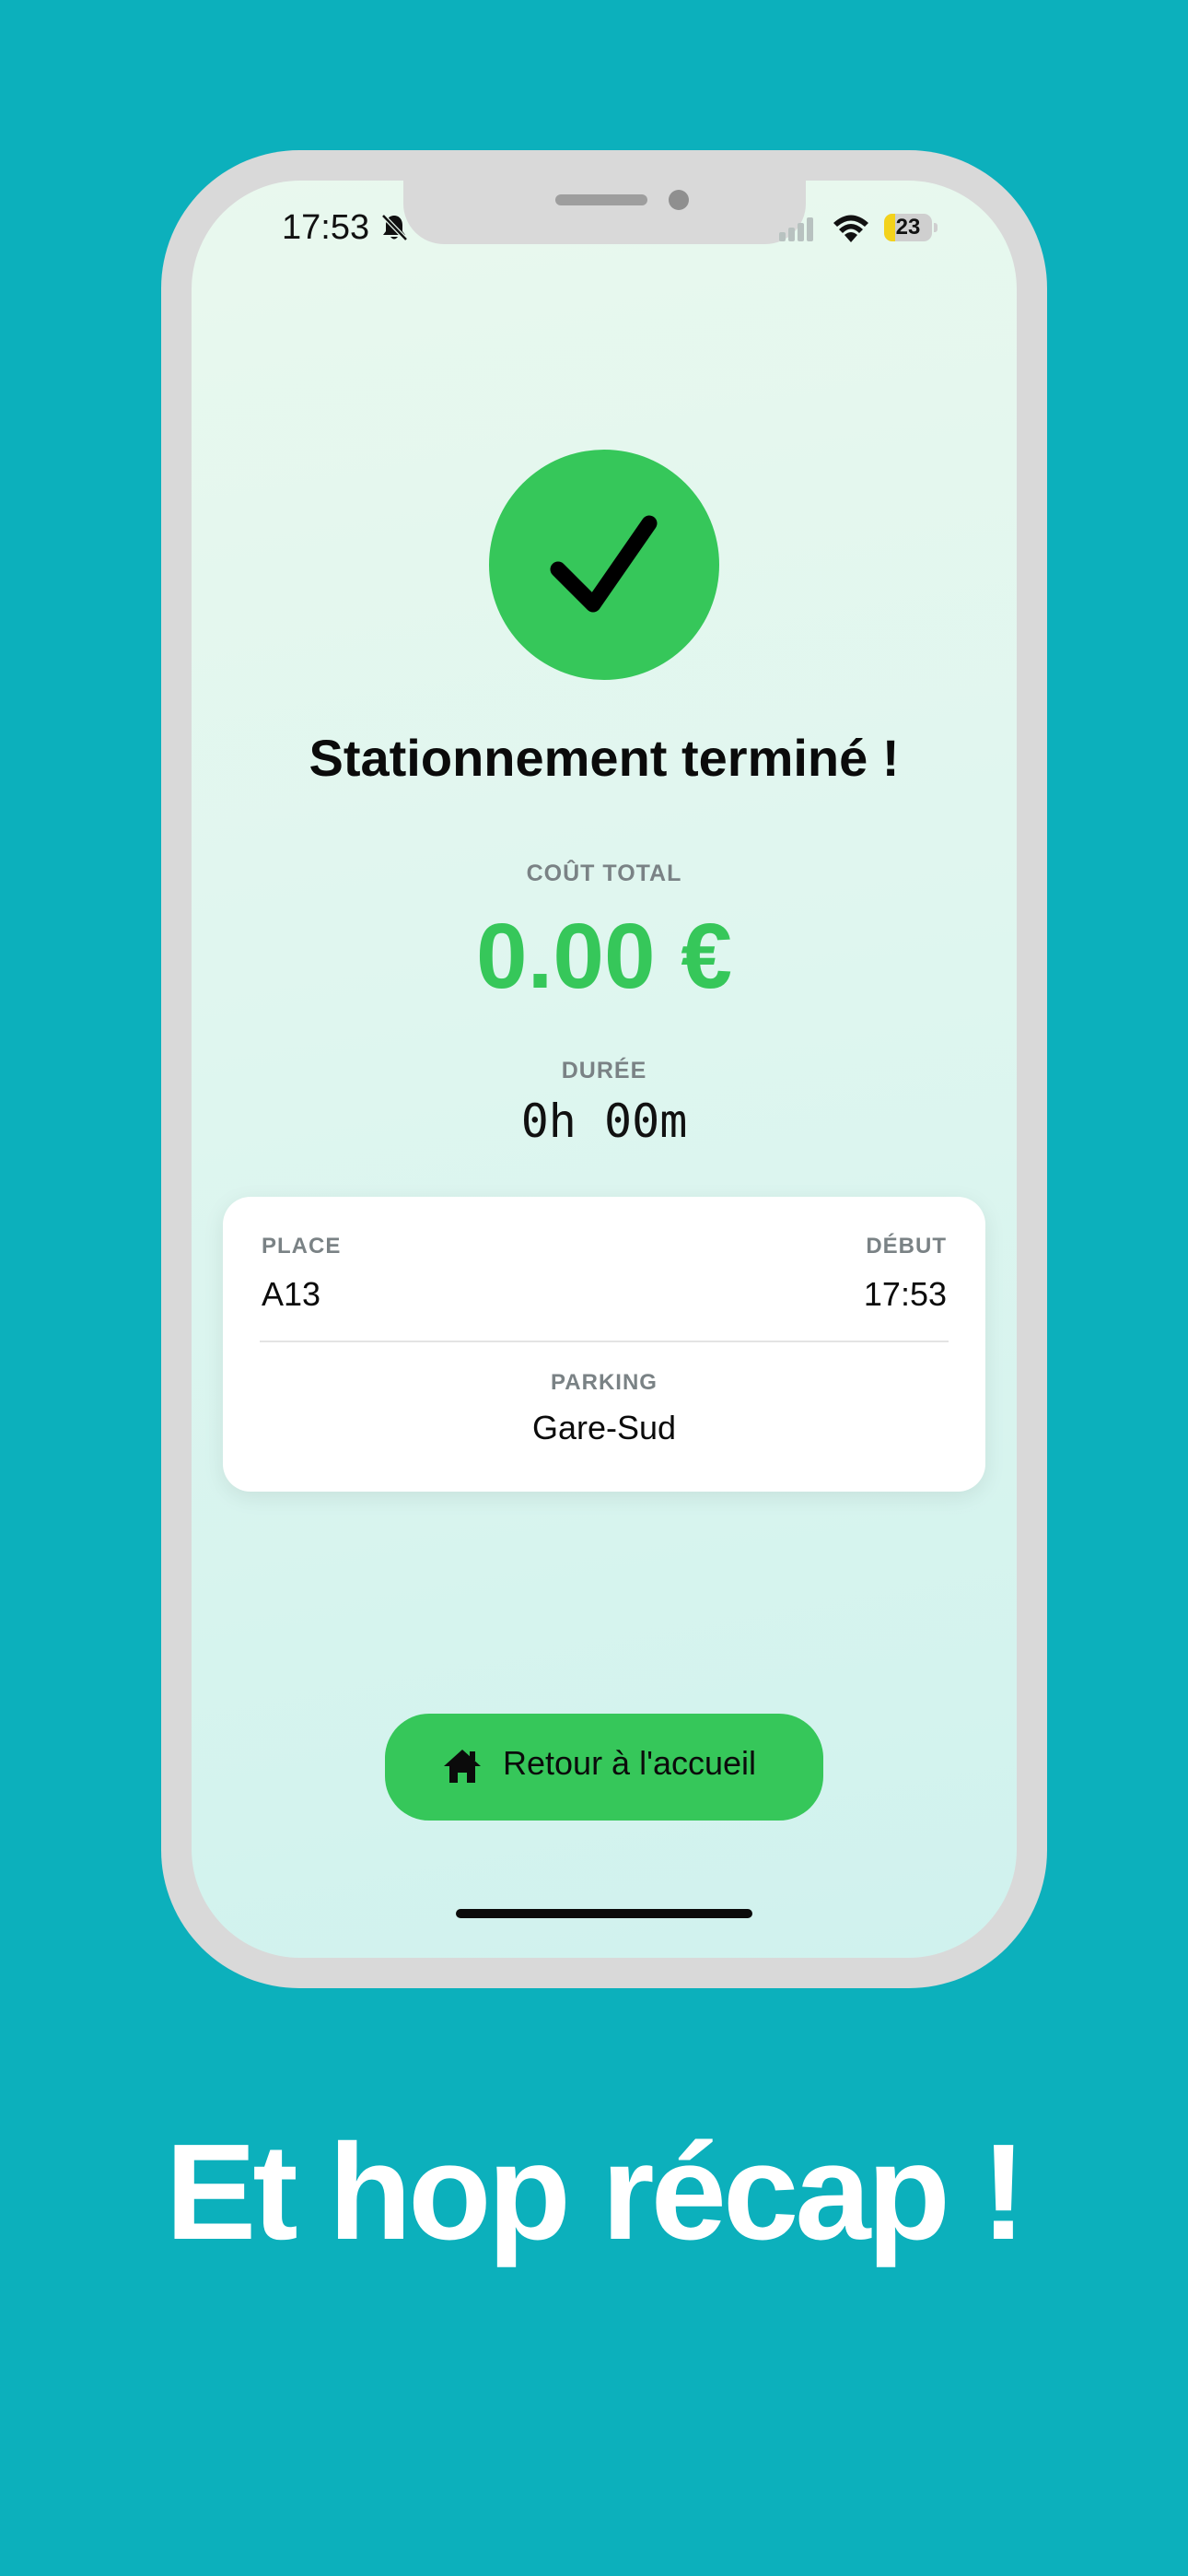  Describe the element at coordinates (604, 758) in the screenshot. I see `page-title: Stationnement terminé !` at that location.